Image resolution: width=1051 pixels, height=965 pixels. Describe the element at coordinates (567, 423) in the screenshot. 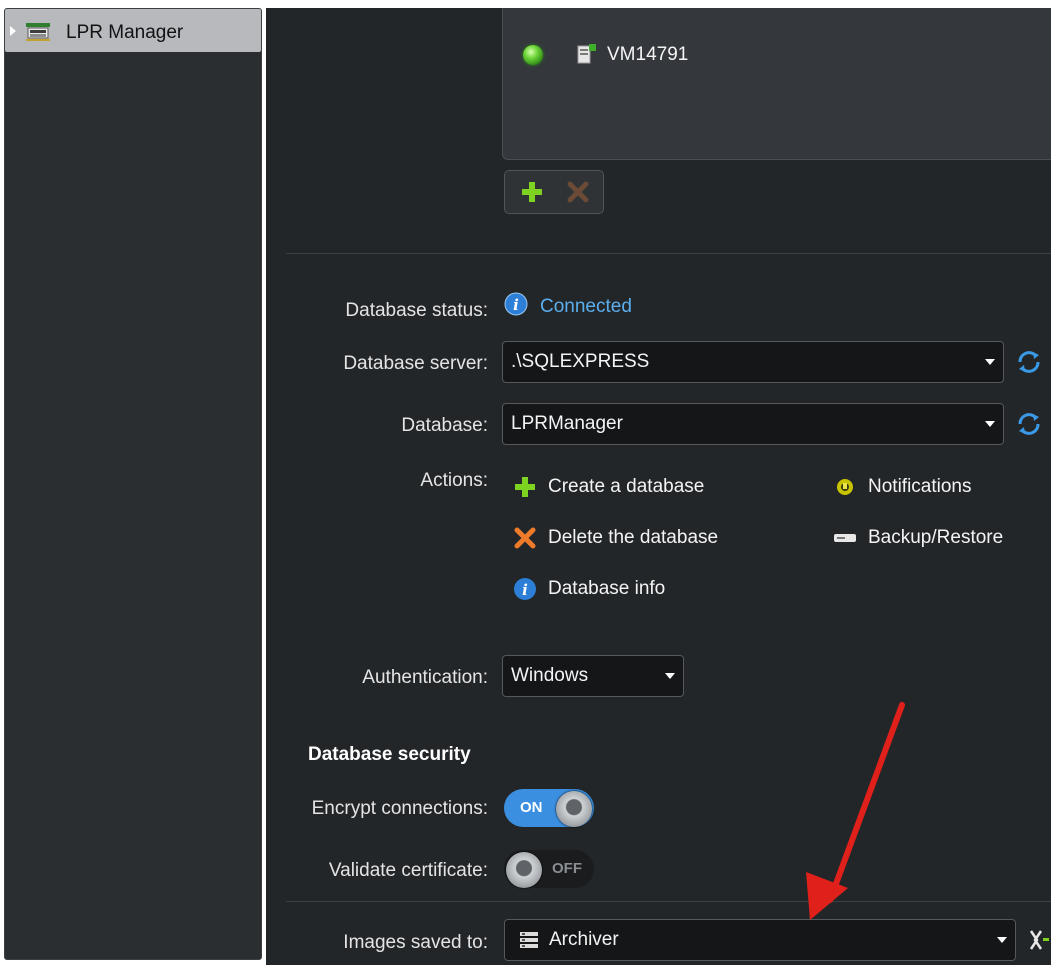

I see `database-value: LPRManager` at that location.